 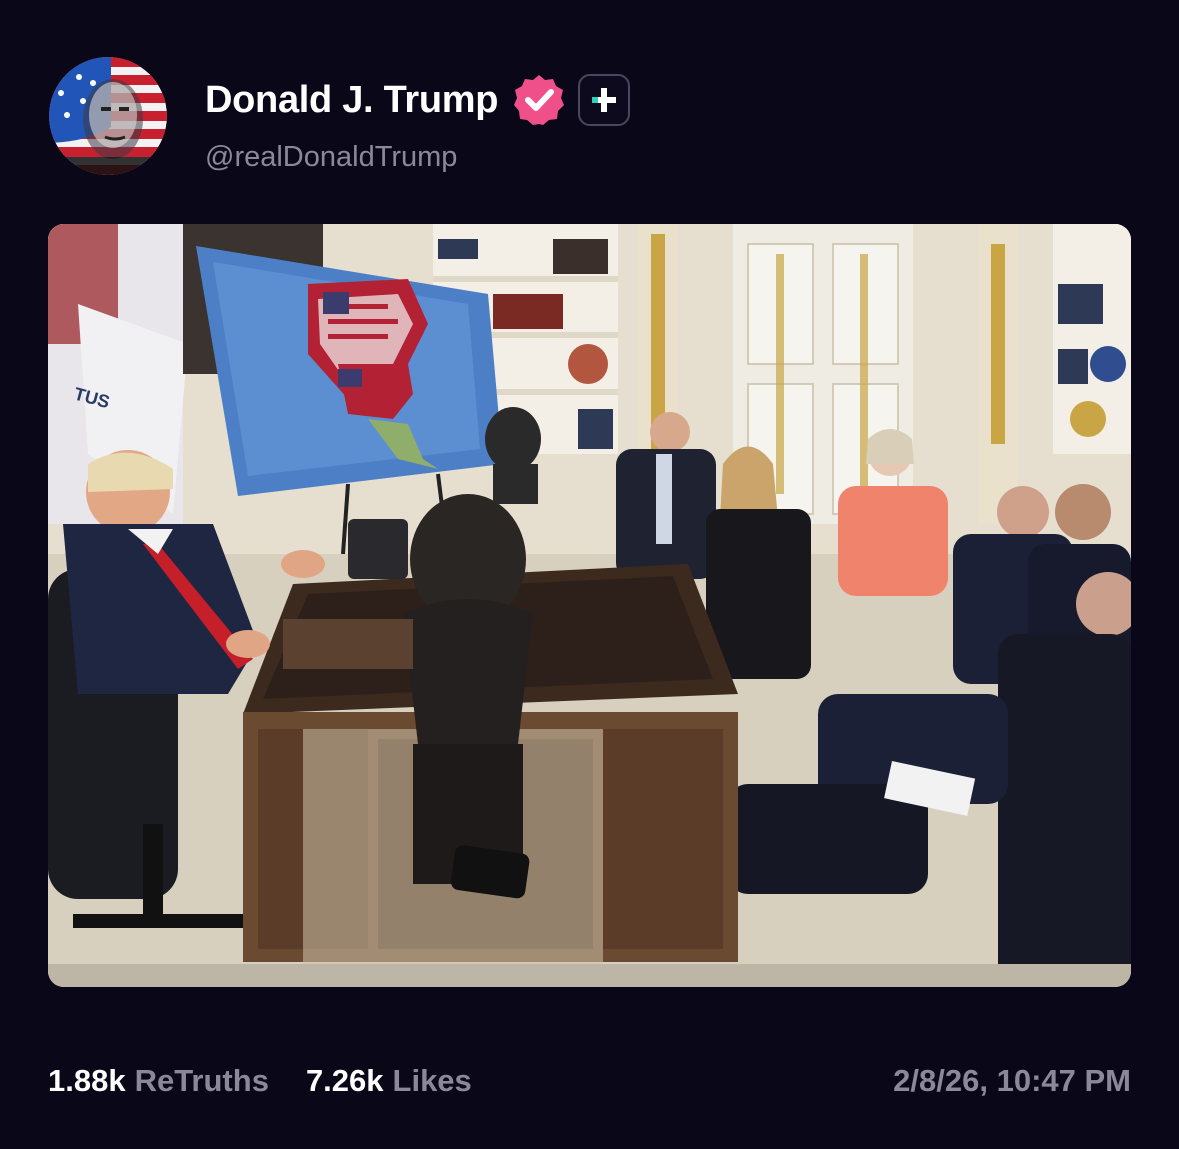 I want to click on likes-count: 7.26k, so click(x=344, y=1080).